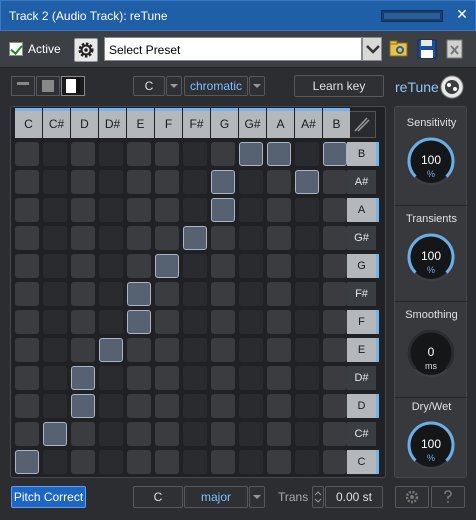 This screenshot has width=476, height=520. What do you see at coordinates (233, 49) in the screenshot?
I see `preset-select: Select Preset` at bounding box center [233, 49].